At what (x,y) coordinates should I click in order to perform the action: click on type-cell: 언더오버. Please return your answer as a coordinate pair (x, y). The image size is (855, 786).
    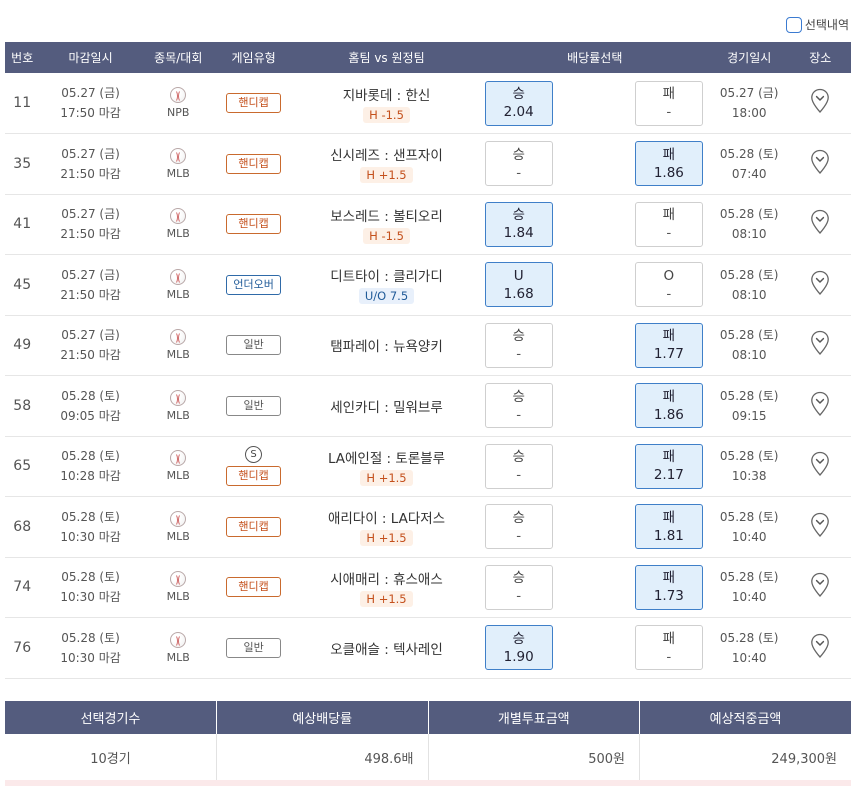
    Looking at the image, I should click on (253, 285).